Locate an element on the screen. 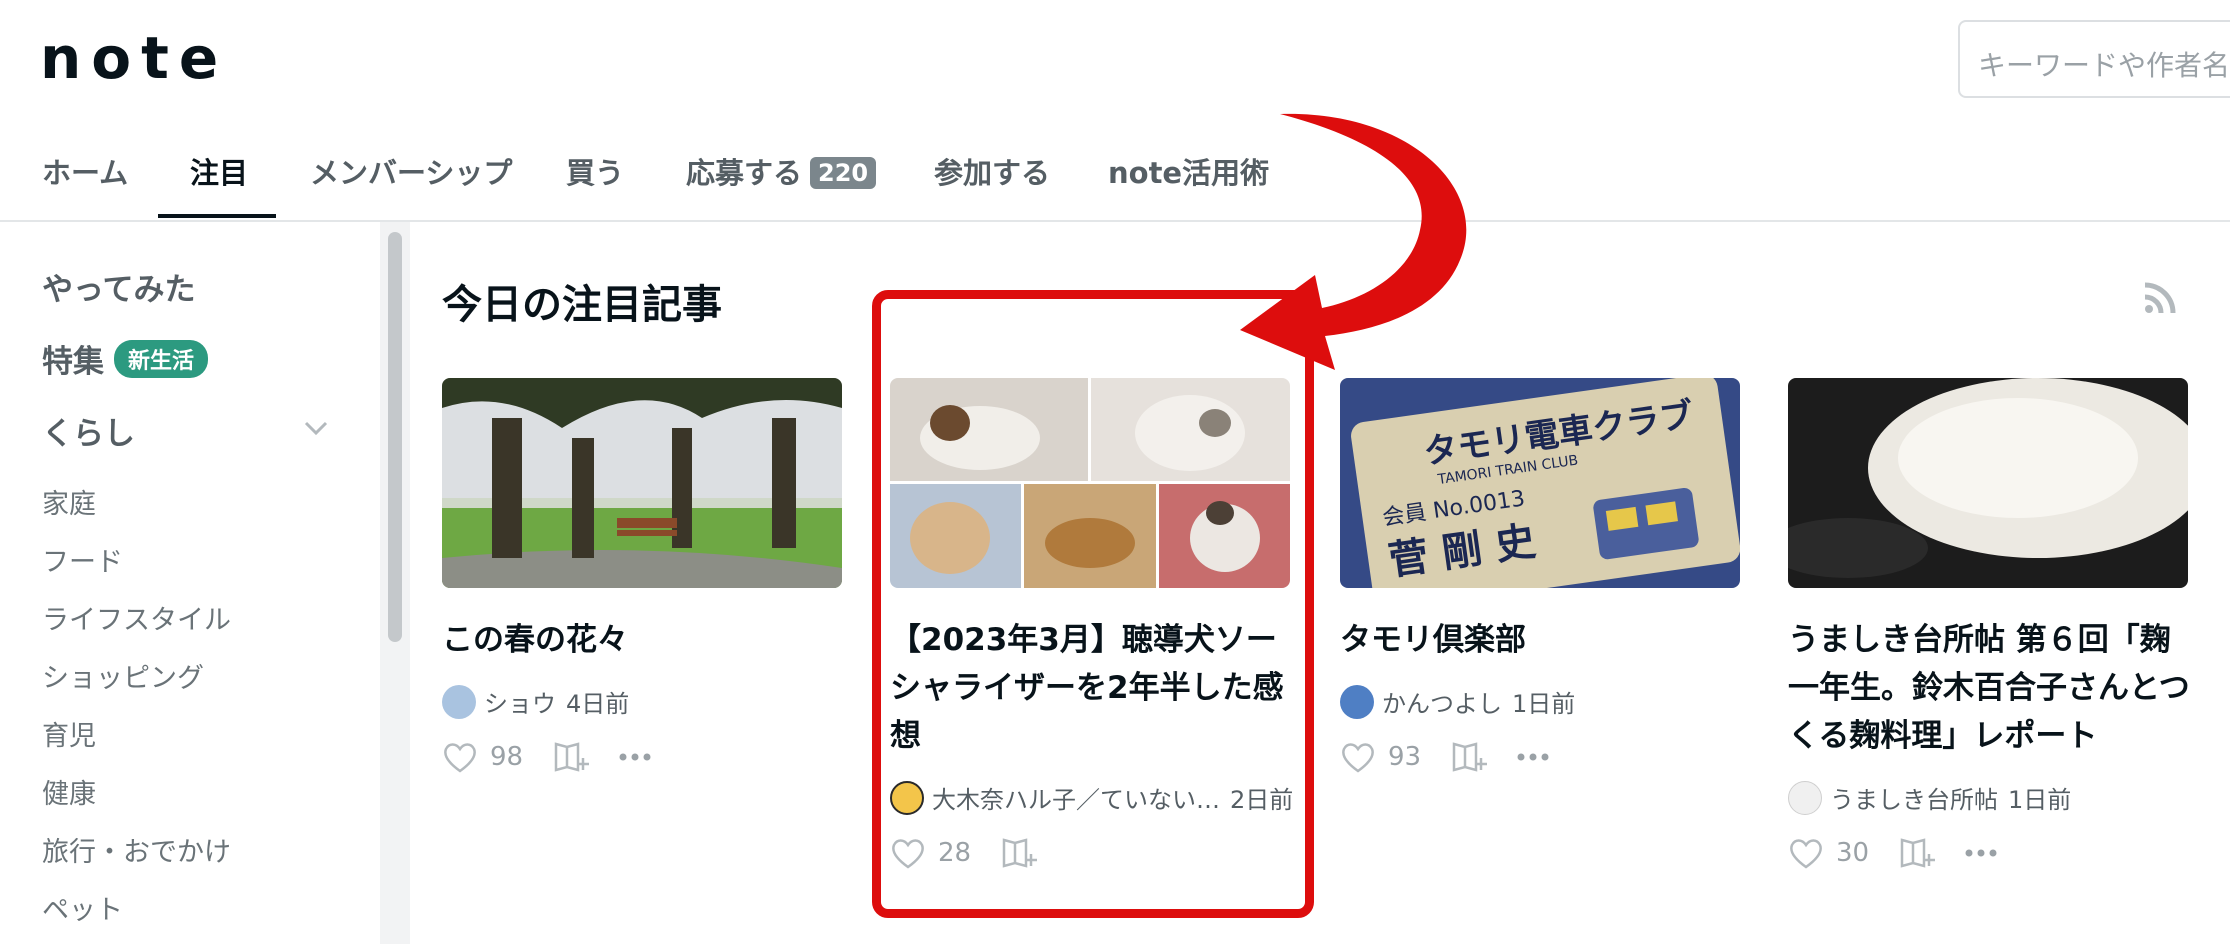 This screenshot has height=944, width=2230. sidebar-heading-yattemita: やってみた is located at coordinates (118, 286).